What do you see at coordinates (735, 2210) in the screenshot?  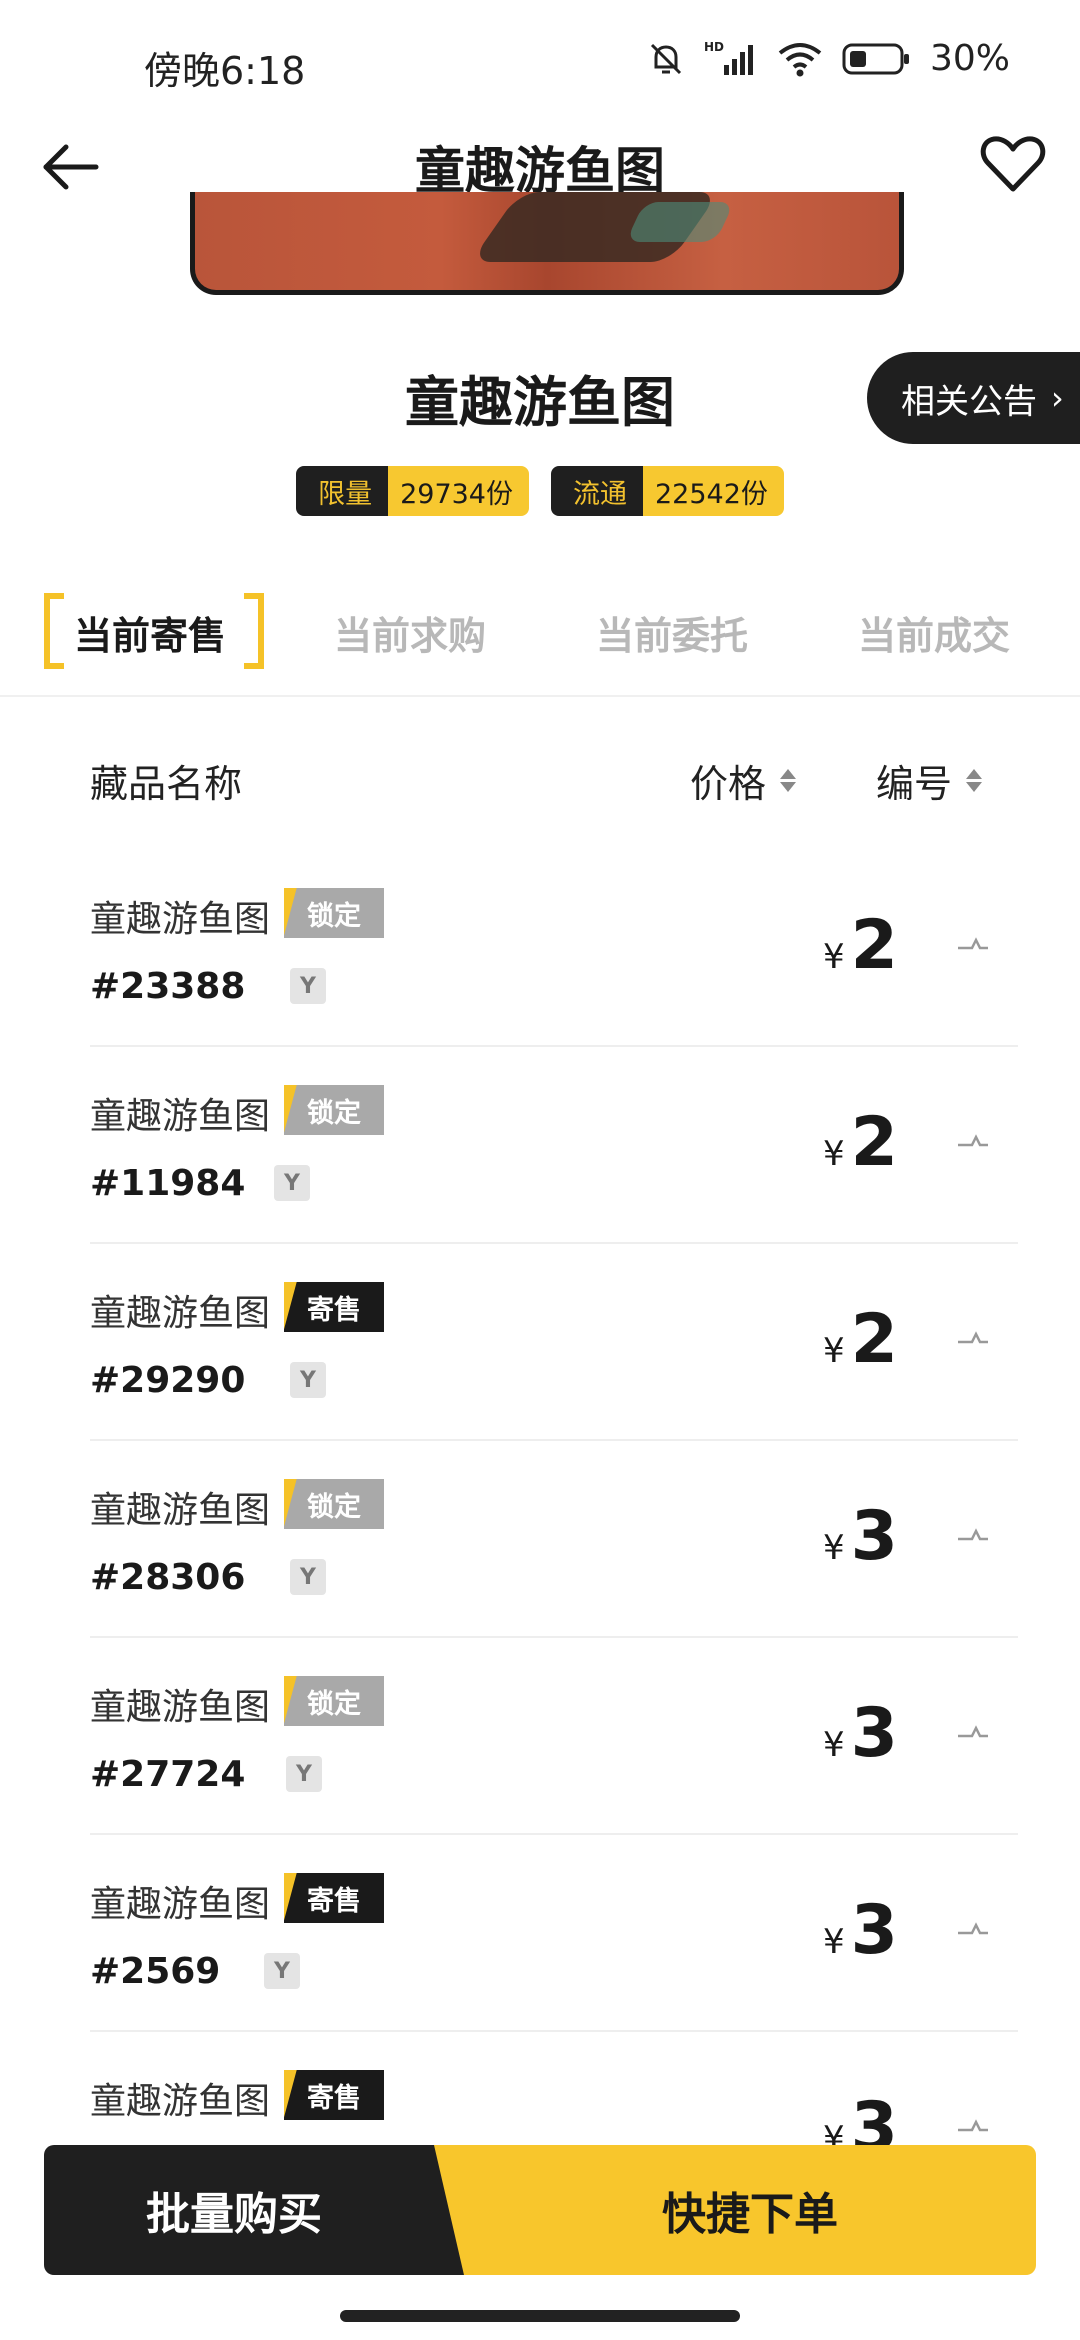 I see `quick-order-button: 快捷下单` at bounding box center [735, 2210].